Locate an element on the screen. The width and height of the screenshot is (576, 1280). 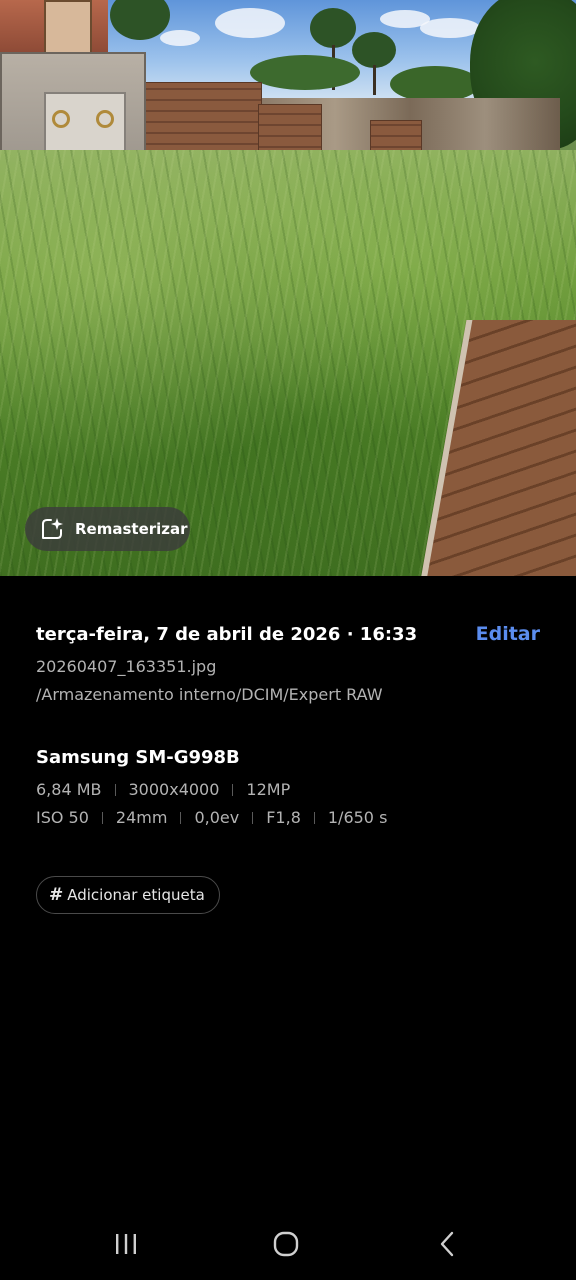
edit-button: Editar is located at coordinates (508, 634).